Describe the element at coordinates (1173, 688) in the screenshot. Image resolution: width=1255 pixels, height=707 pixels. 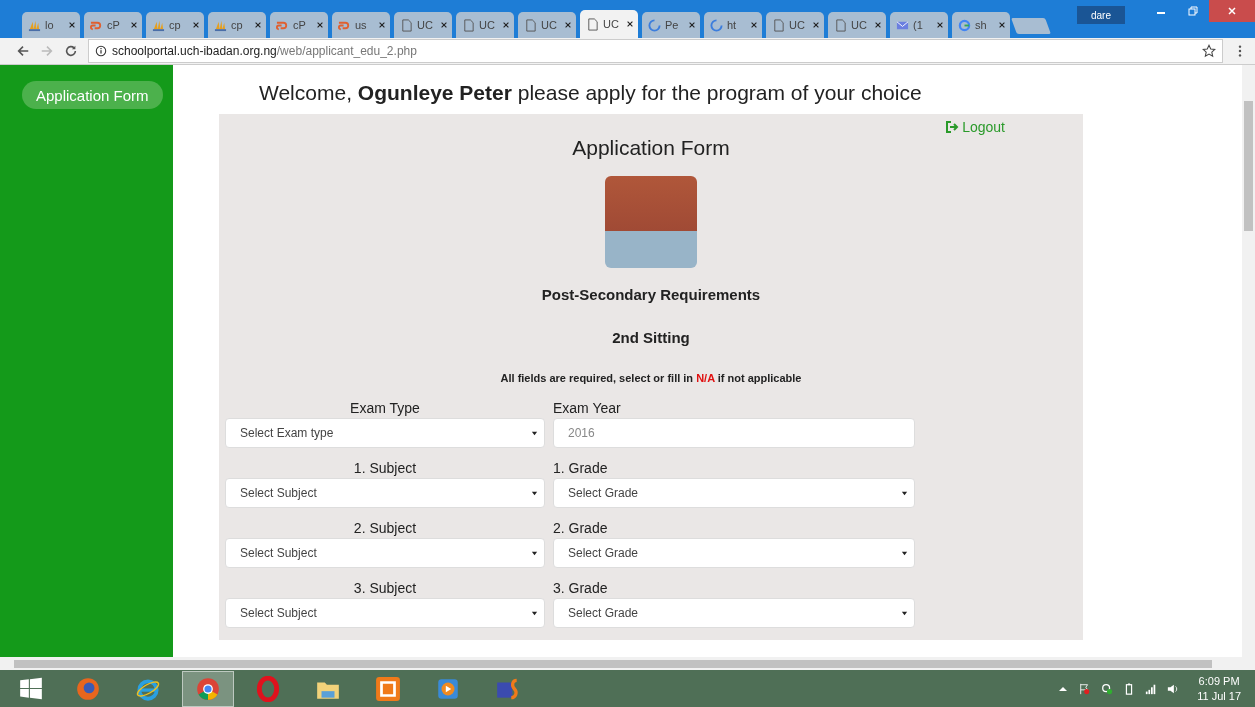
I see `speaker-icon` at that location.